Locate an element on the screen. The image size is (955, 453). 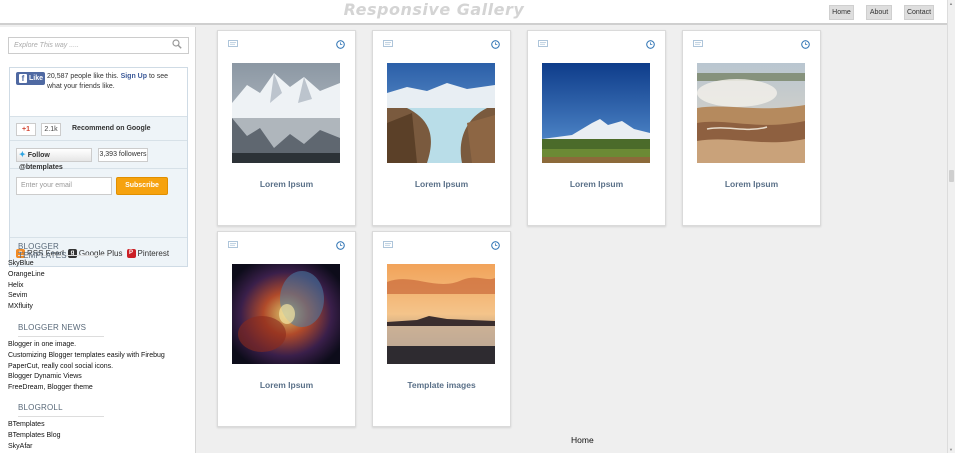
scroll-up-icon: ▲ is located at coordinates (951, 3).